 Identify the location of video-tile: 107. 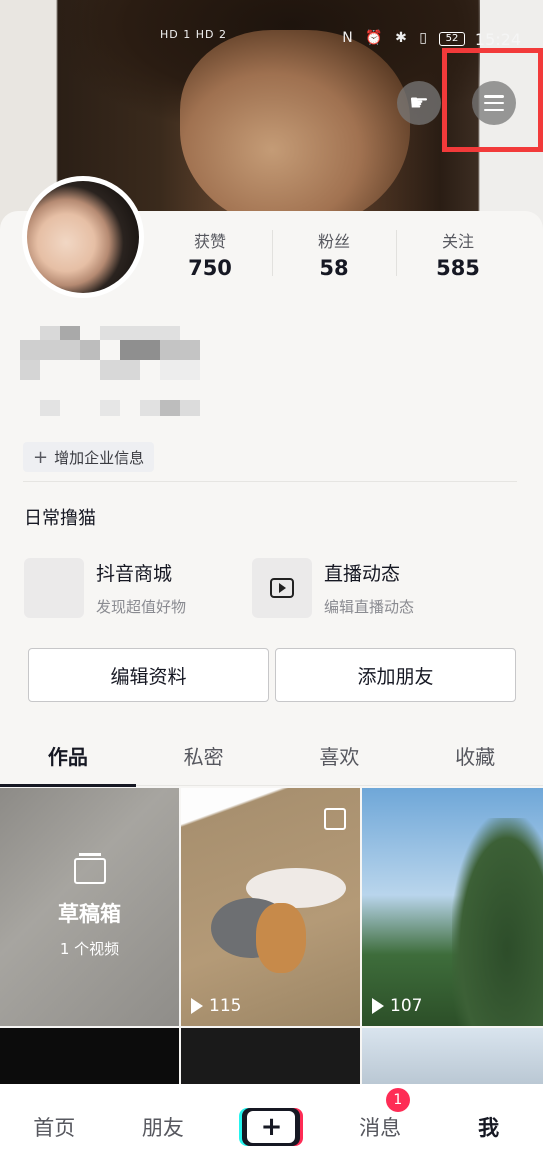
(452, 907).